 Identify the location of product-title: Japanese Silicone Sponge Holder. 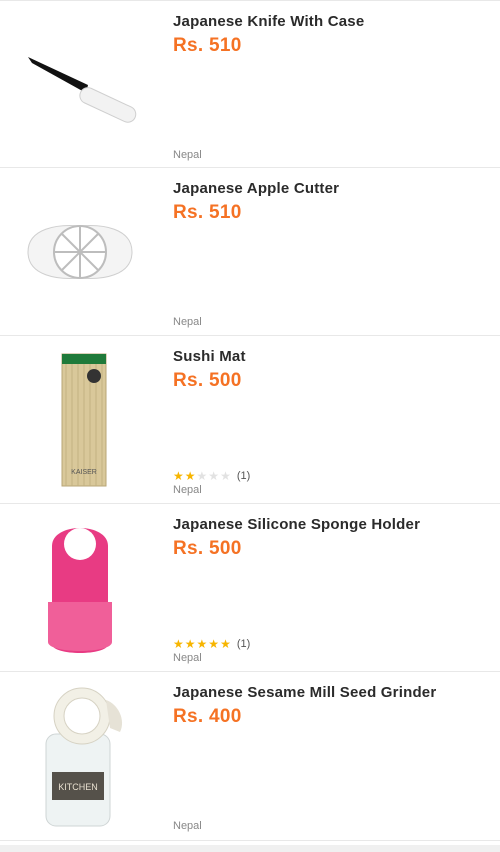
(296, 524).